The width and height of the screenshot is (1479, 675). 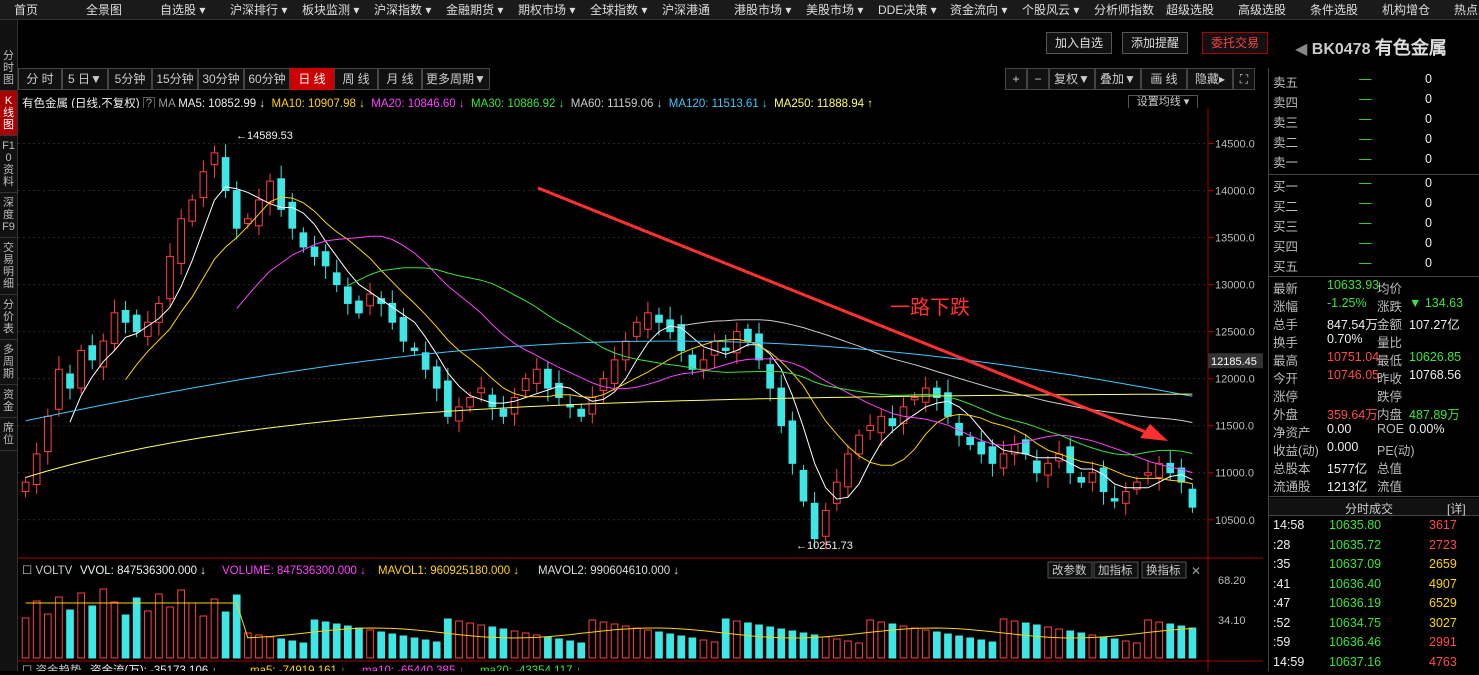 What do you see at coordinates (330, 9) in the screenshot?
I see `top-menu-item: 板块监测 ▾` at bounding box center [330, 9].